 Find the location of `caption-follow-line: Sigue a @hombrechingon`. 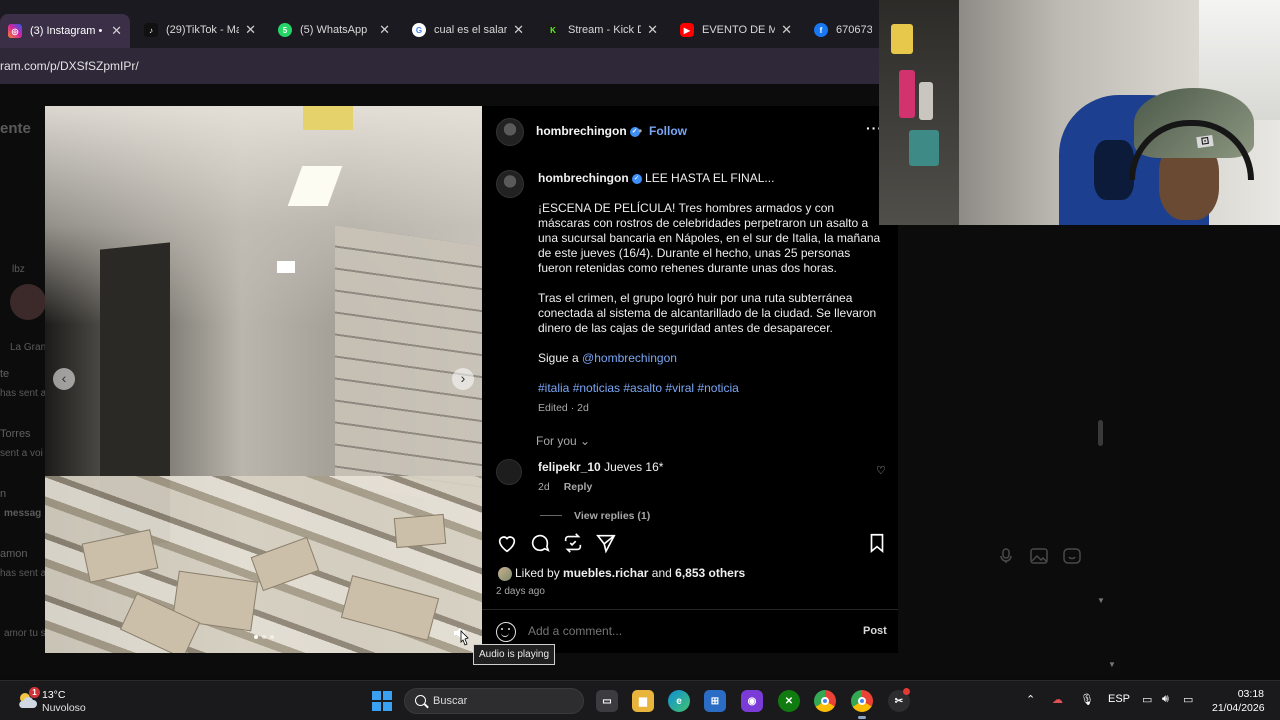

caption-follow-line: Sigue a @hombrechingon is located at coordinates (710, 358).